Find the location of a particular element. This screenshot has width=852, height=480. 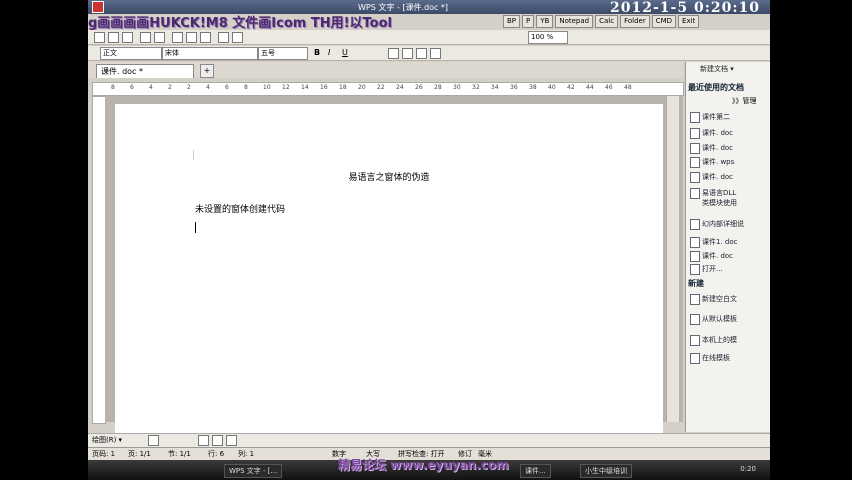

new-tab-button: + is located at coordinates (207, 71).